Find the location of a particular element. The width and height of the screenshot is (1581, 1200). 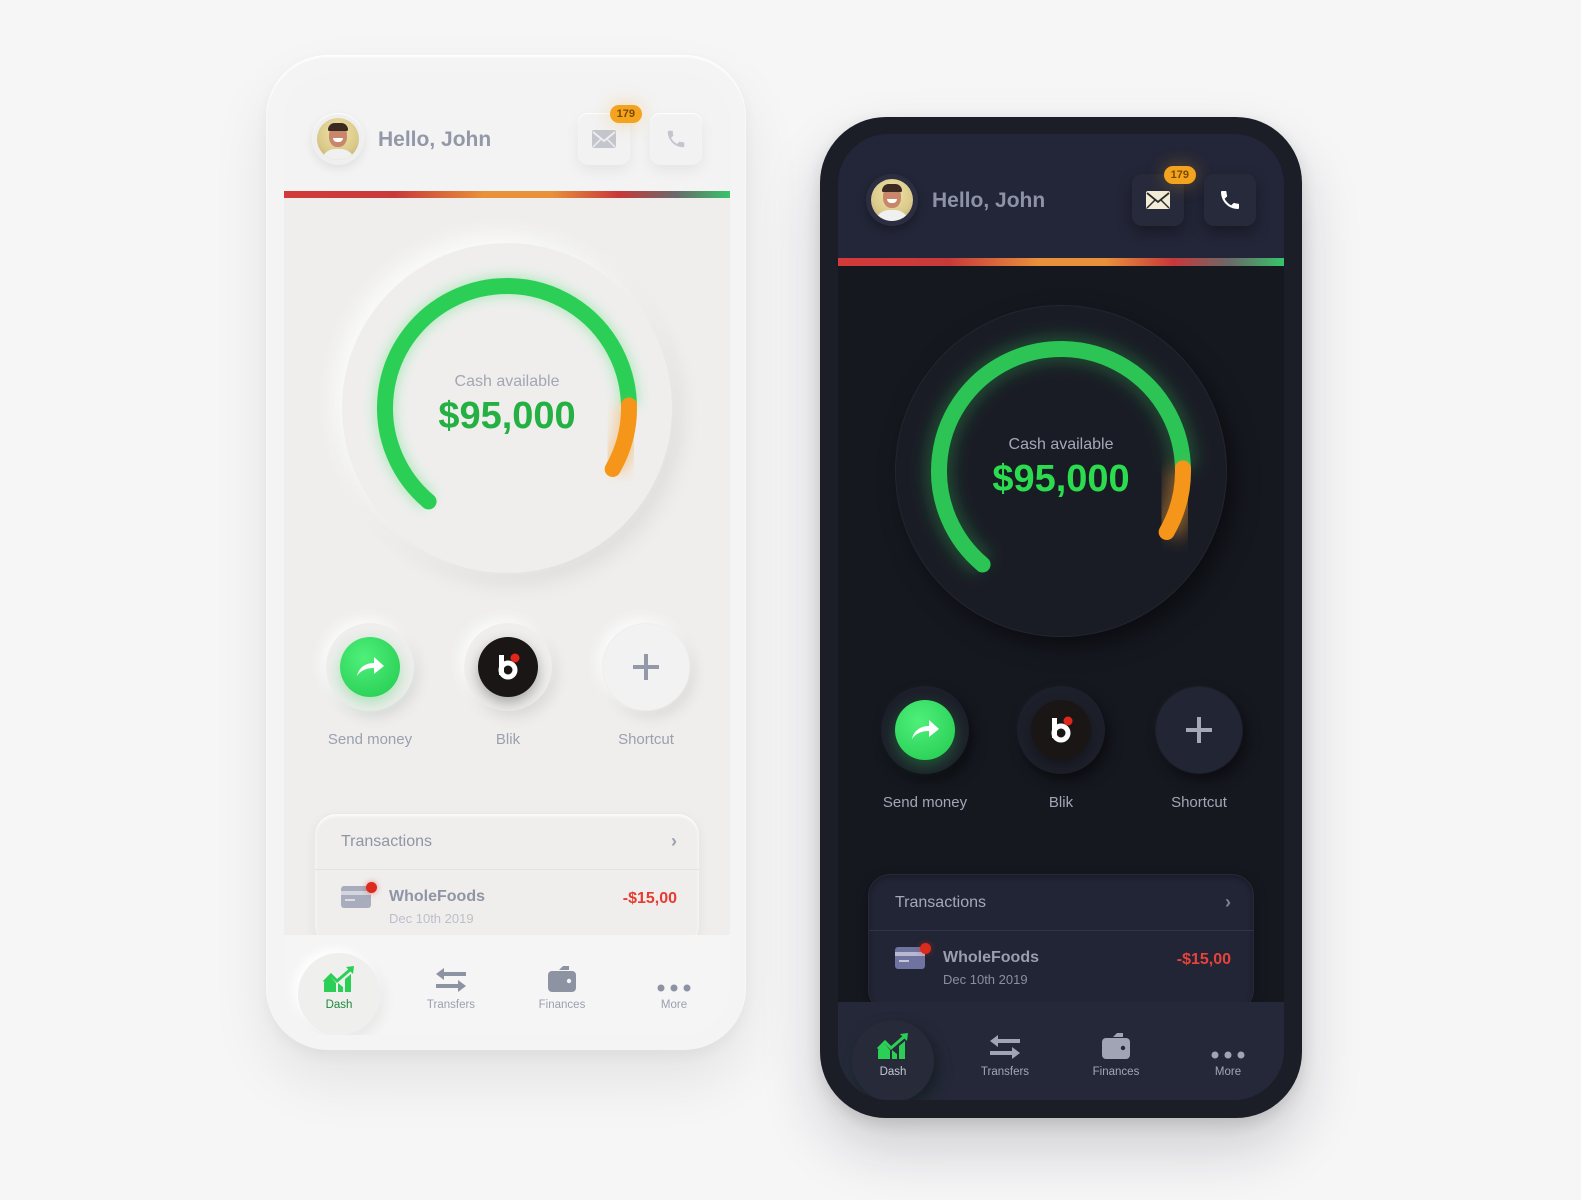

transaction-row: WholeFoods Dec 10th 2019 -$15,00 is located at coordinates (1061, 970).